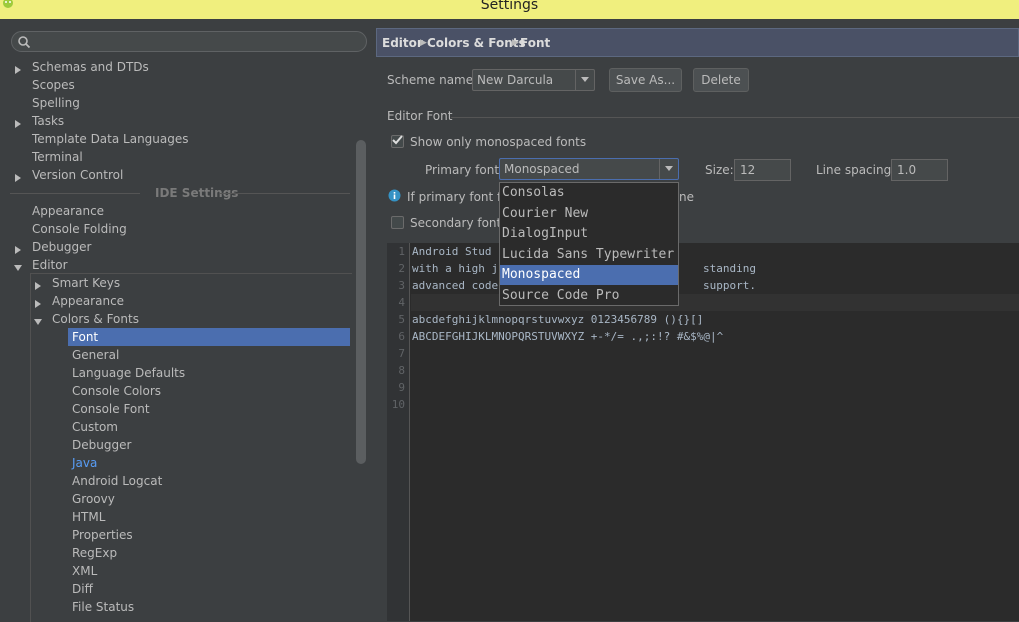 The image size is (1019, 622). I want to click on font-option-courier-new: Courier New, so click(589, 214).